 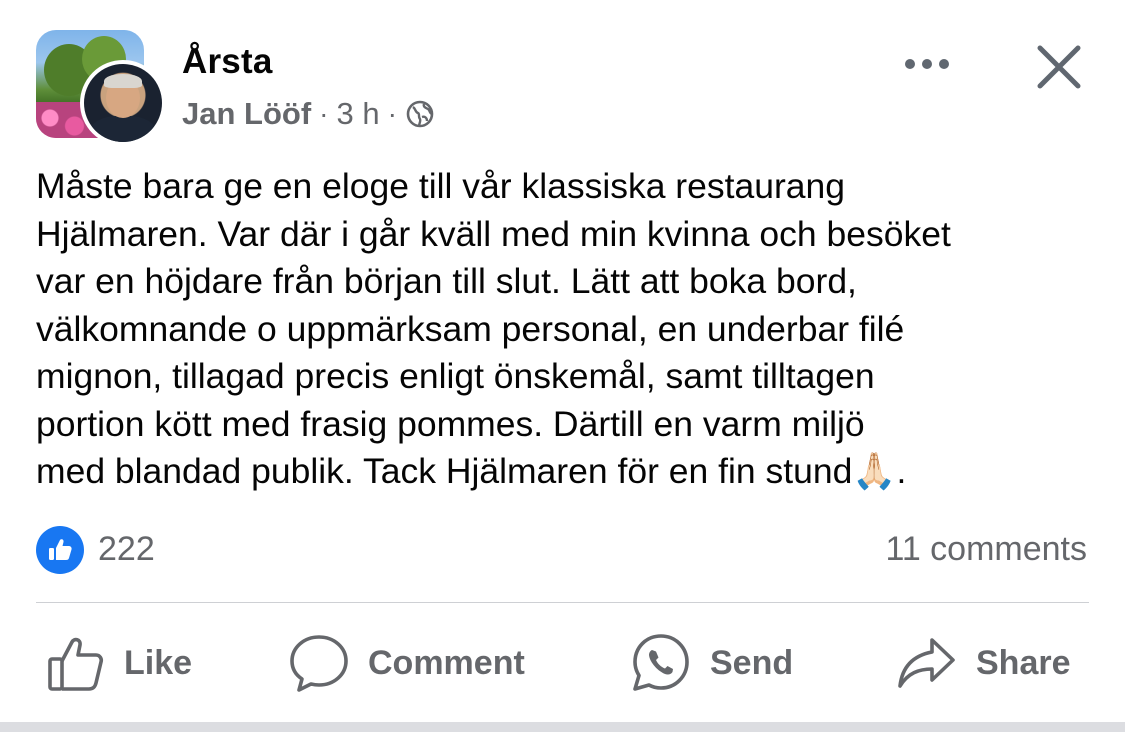 What do you see at coordinates (1059, 67) in the screenshot?
I see `close-icon` at bounding box center [1059, 67].